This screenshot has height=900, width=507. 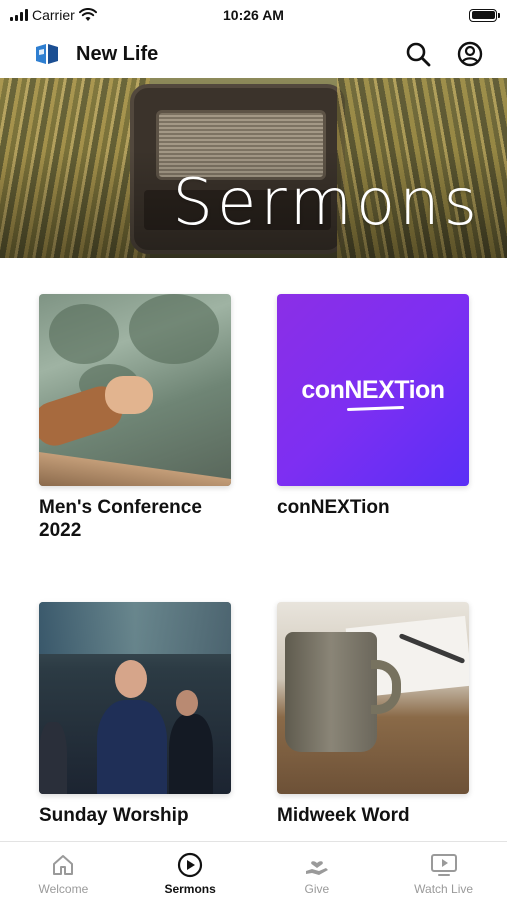 What do you see at coordinates (253, 54) in the screenshot?
I see `app-header: New Life` at bounding box center [253, 54].